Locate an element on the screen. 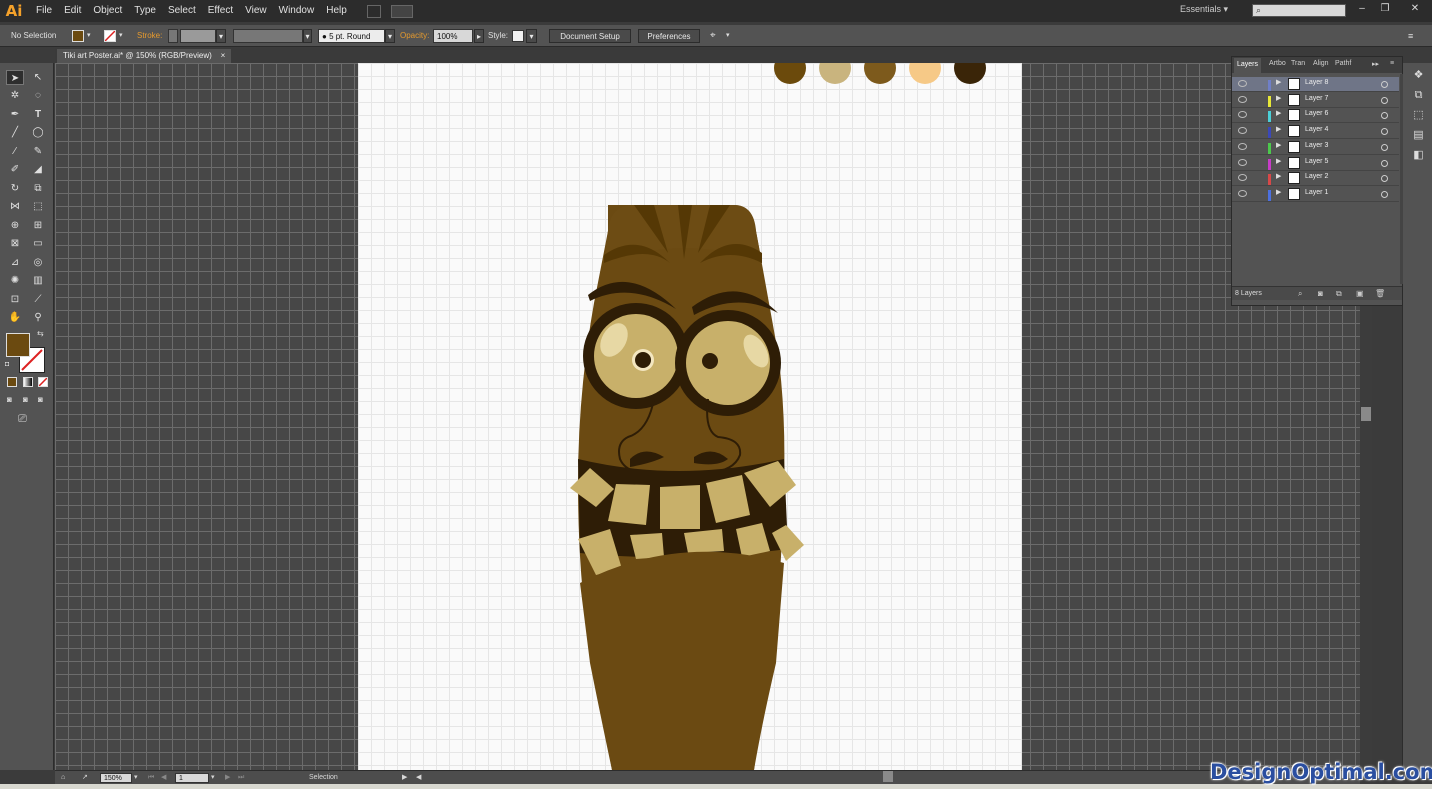 Image resolution: width=1432 pixels, height=789 pixels. eyedropper-tool-icon: ⊿ is located at coordinates (15, 262).